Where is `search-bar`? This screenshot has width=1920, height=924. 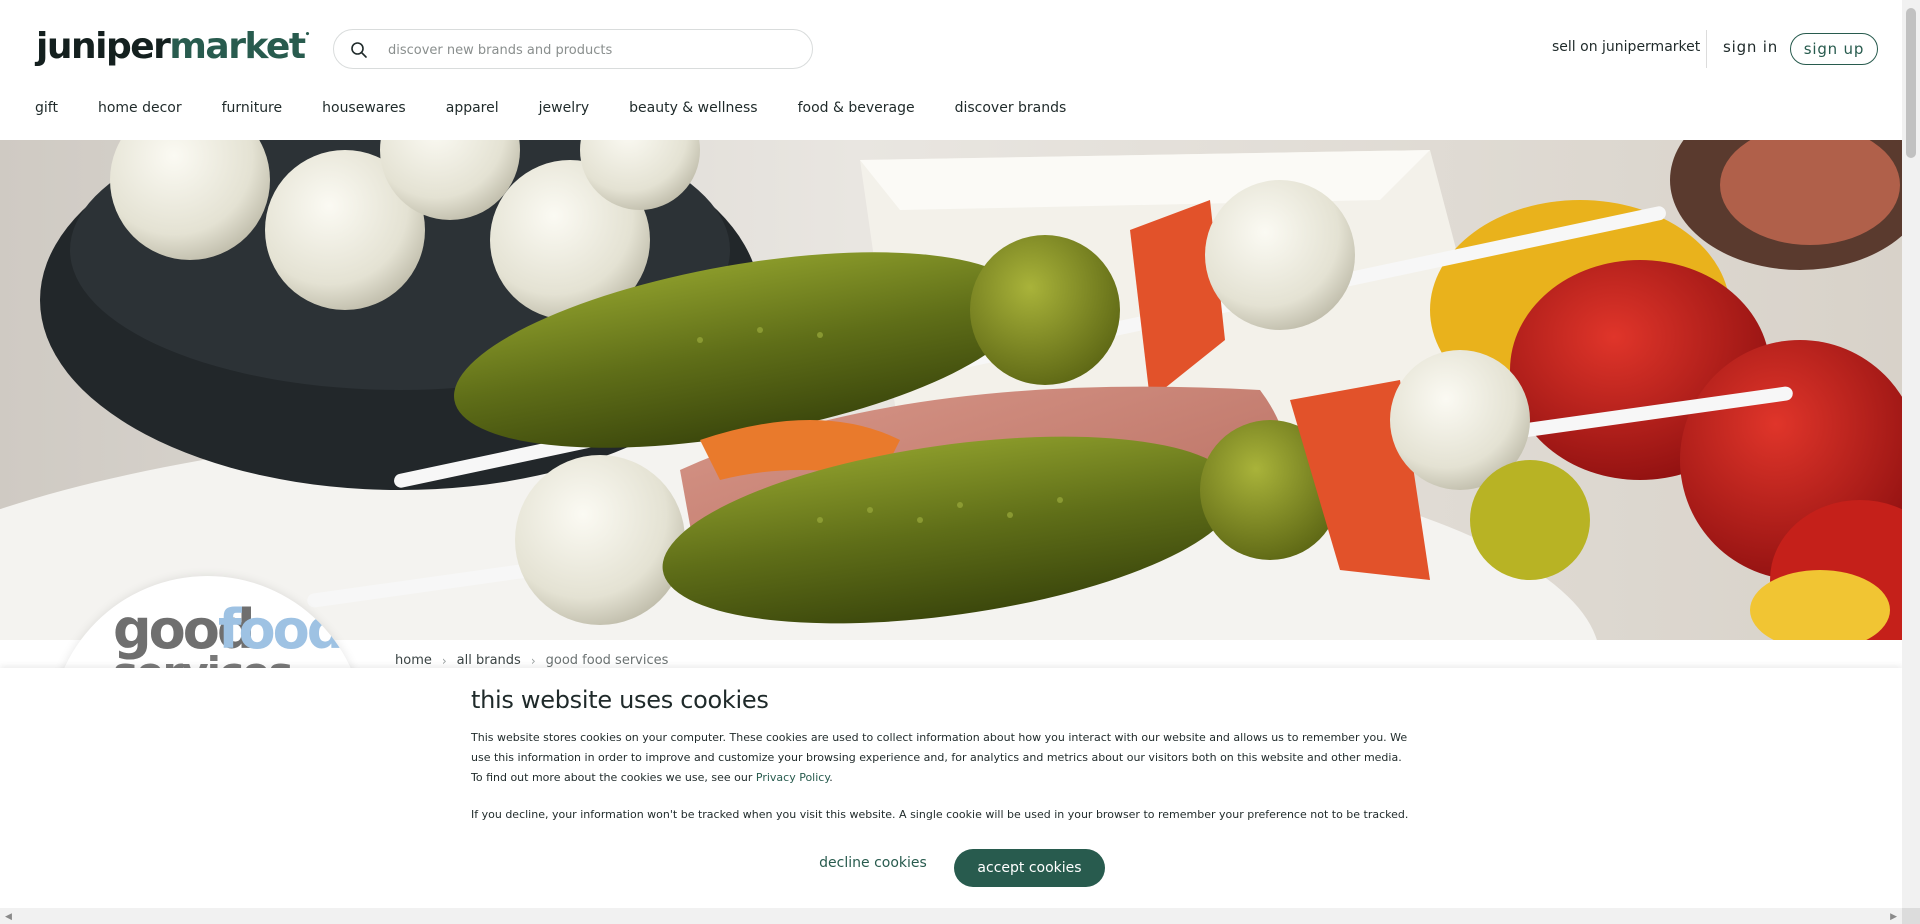
search-bar is located at coordinates (573, 49).